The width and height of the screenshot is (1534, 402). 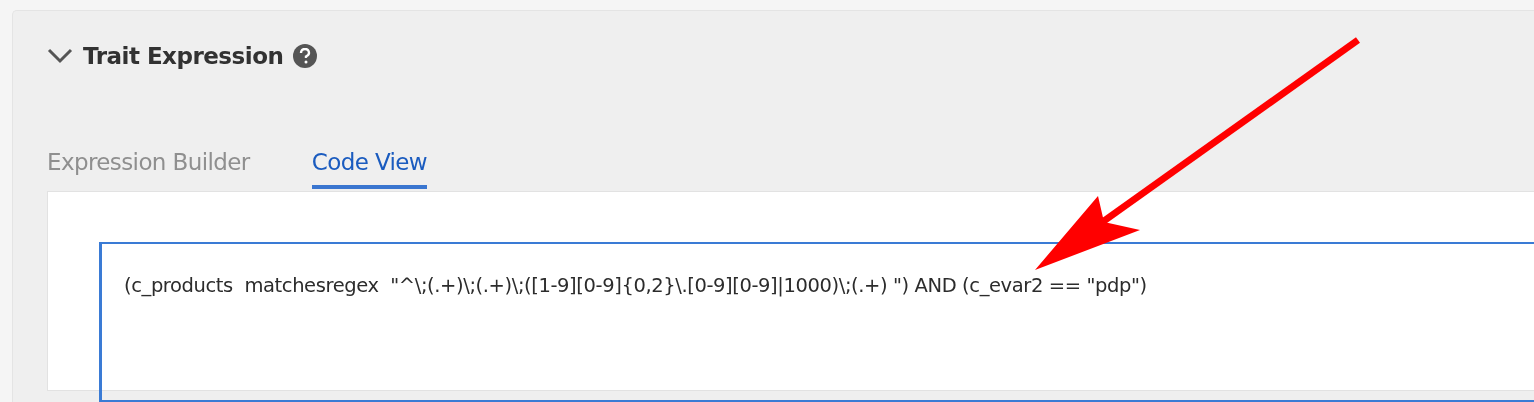 I want to click on tab: Expression Builder, so click(x=148, y=169).